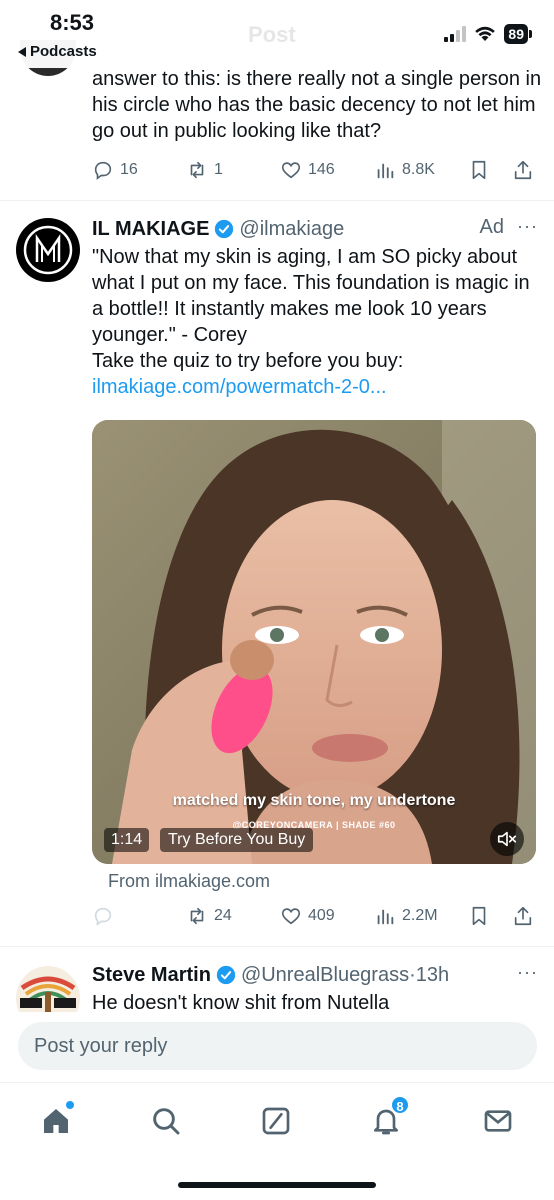 This screenshot has height=1200, width=554. I want to click on search-icon, so click(166, 1121).